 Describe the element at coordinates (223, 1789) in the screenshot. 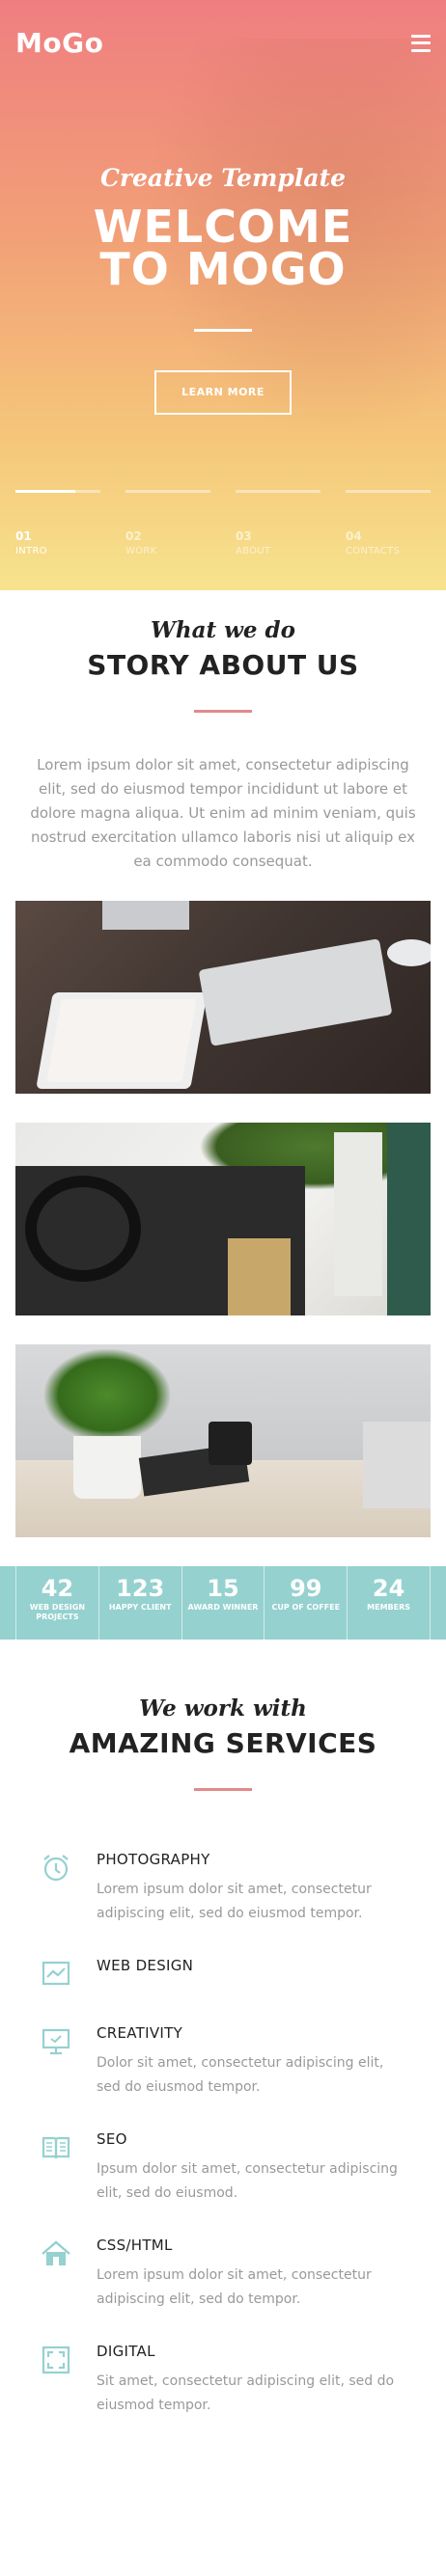

I see `services-divider` at that location.